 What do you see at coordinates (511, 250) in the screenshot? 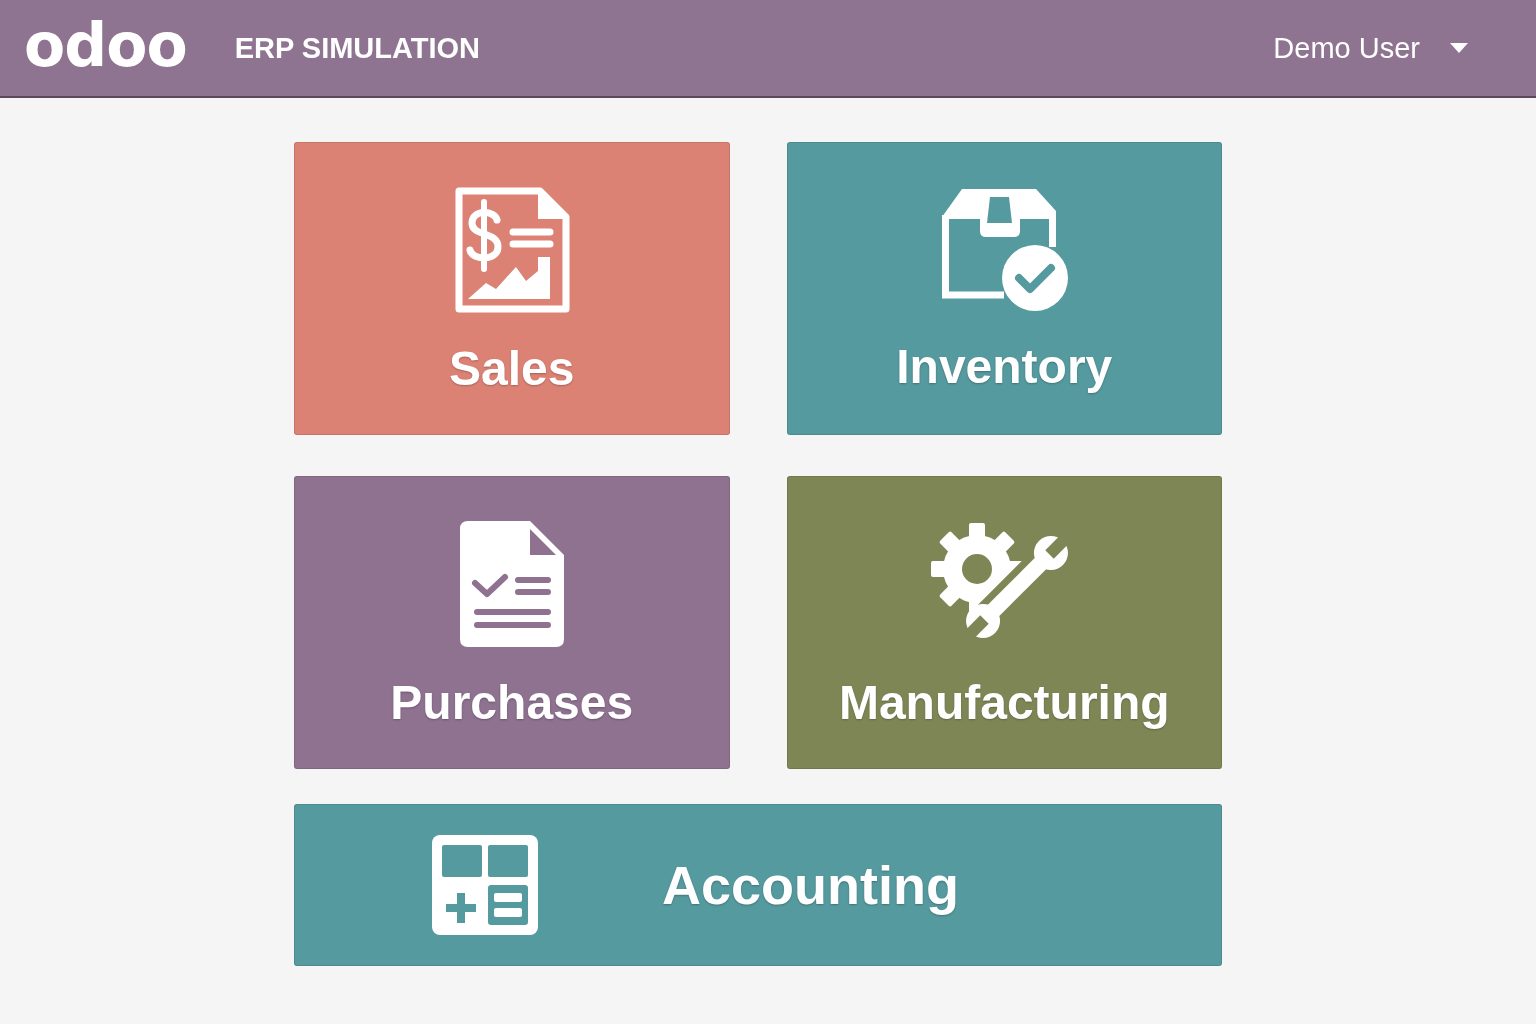
I see `invoice-icon` at bounding box center [511, 250].